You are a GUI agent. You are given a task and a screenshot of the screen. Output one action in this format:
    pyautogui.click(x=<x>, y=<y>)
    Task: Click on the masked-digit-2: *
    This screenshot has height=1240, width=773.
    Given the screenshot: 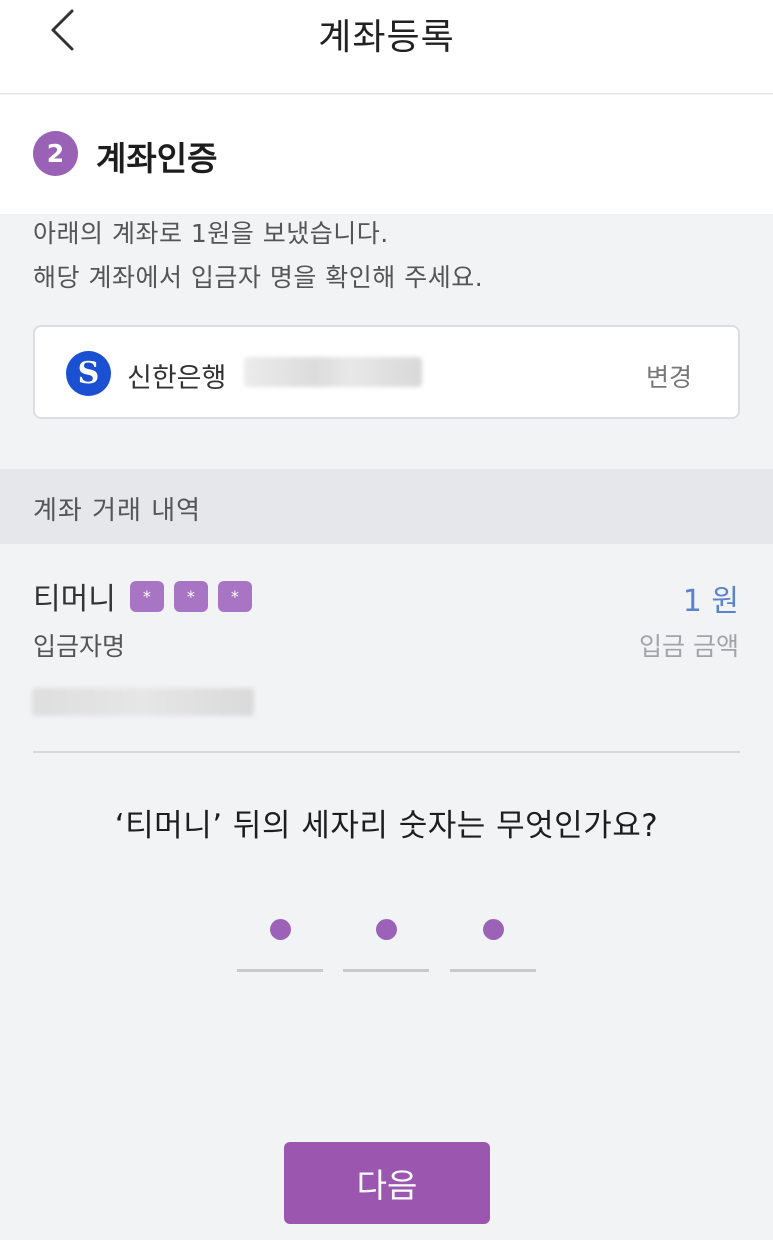 What is the action you would take?
    pyautogui.click(x=190, y=596)
    